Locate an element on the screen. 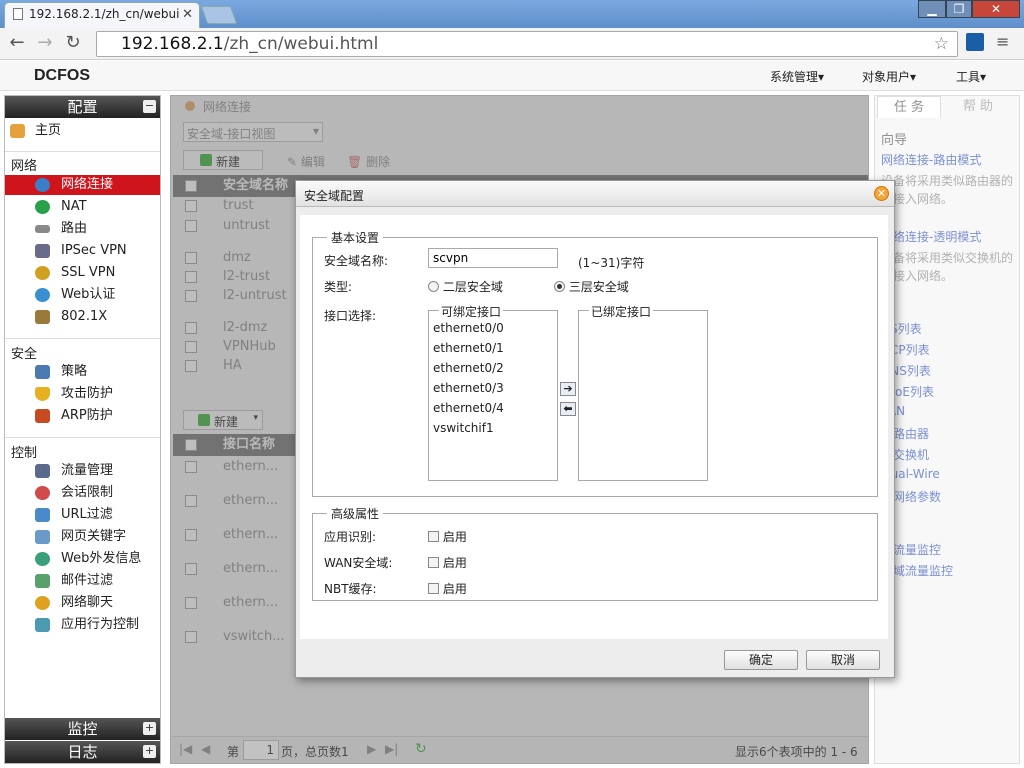 This screenshot has height=768, width=1024. sidebar-item-label: 邮件过滤 is located at coordinates (87, 580).